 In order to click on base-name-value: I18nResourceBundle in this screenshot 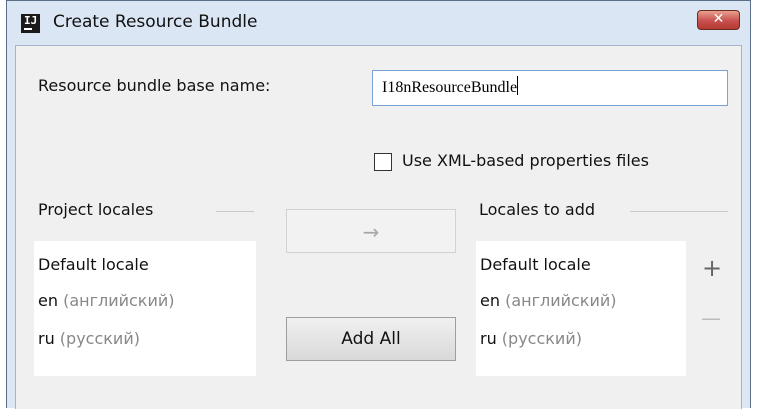, I will do `click(450, 87)`.